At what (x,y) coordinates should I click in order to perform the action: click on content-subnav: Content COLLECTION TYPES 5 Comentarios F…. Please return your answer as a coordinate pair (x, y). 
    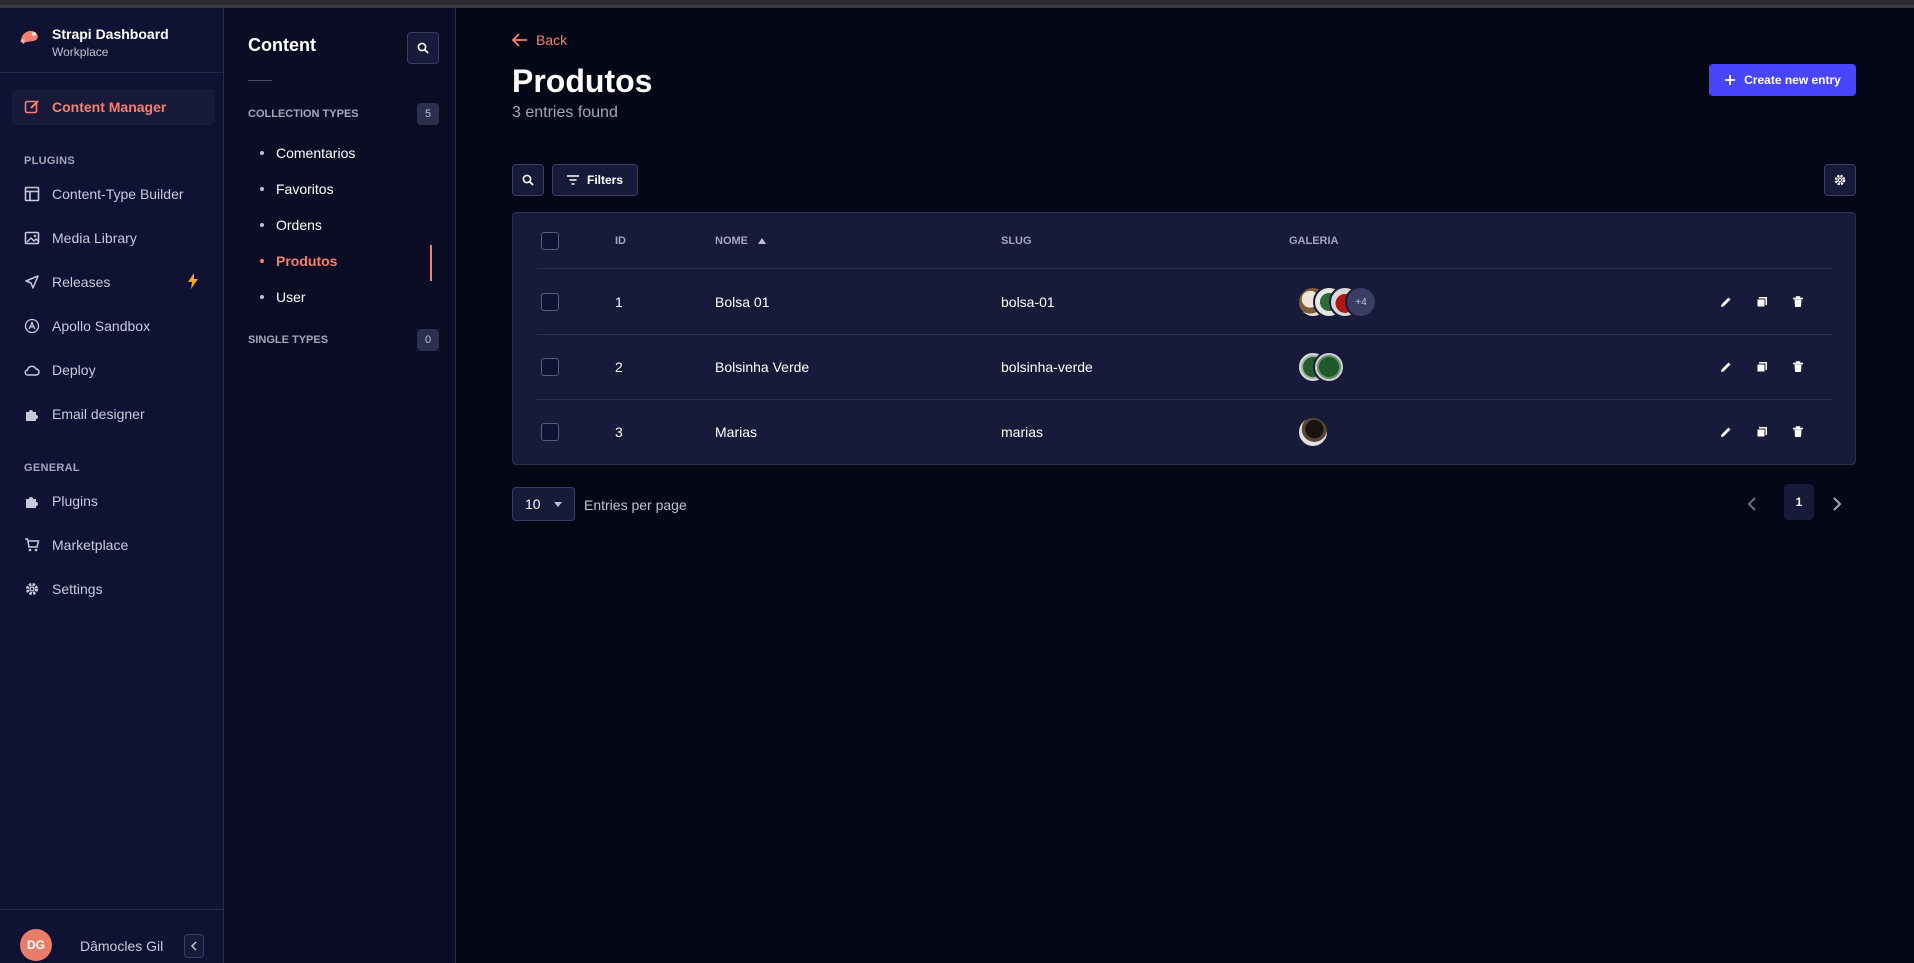
    Looking at the image, I should click on (340, 485).